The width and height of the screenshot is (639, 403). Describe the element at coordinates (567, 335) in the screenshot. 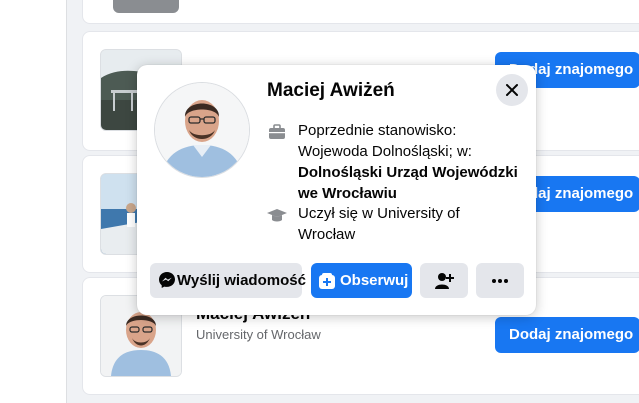

I see `add-friend-button: Dodaj znajomego` at that location.